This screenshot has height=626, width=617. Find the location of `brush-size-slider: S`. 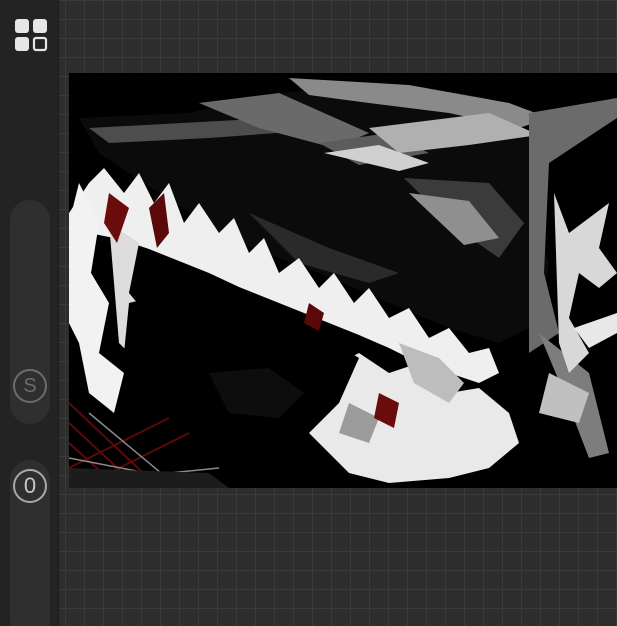

brush-size-slider: S is located at coordinates (30, 312).